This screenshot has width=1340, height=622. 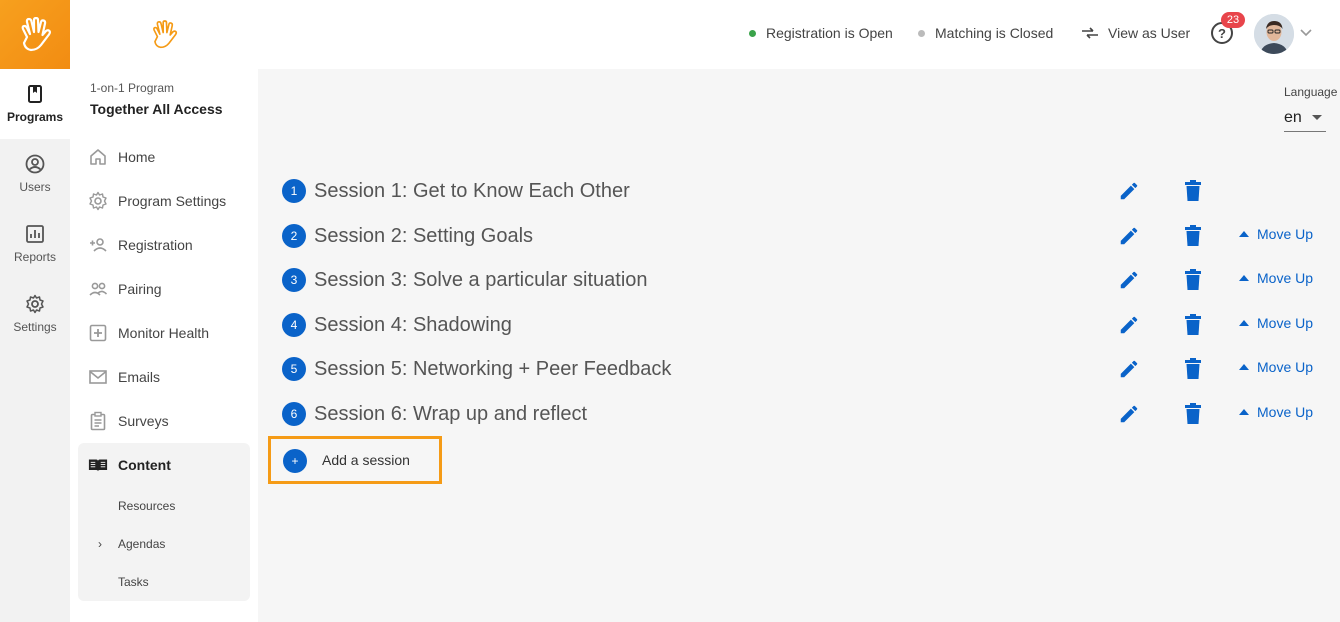 What do you see at coordinates (98, 465) in the screenshot?
I see `open-book-icon` at bounding box center [98, 465].